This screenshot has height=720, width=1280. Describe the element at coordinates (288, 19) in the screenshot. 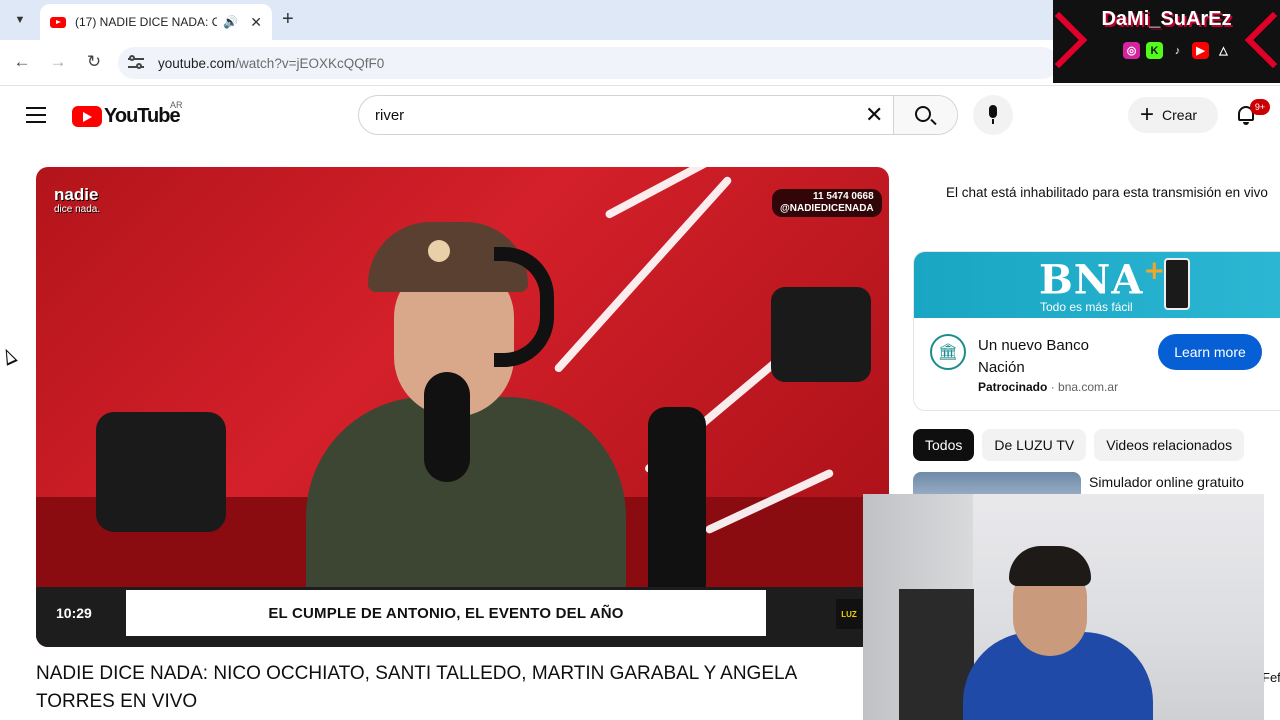

I see `new-tab-plus-icon: +` at that location.